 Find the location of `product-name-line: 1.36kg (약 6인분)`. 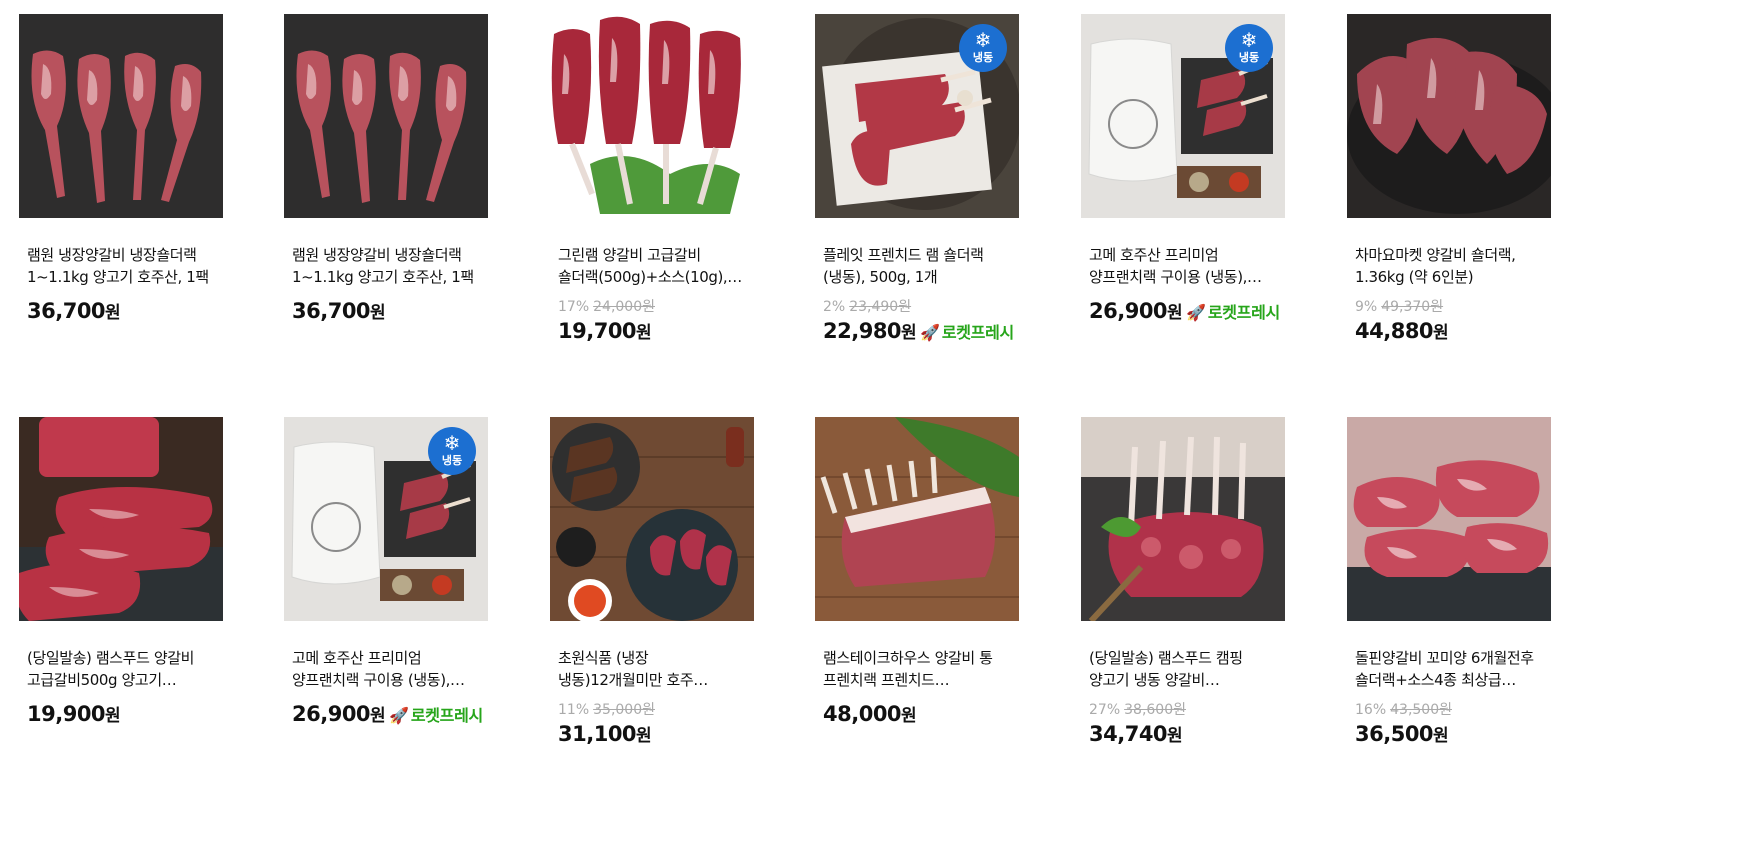

product-name-line: 1.36kg (약 6인분) is located at coordinates (1414, 277).